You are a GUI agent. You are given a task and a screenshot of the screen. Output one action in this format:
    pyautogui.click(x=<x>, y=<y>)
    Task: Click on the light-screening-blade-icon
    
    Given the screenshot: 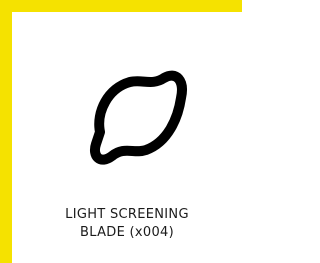 What is the action you would take?
    pyautogui.click(x=138, y=117)
    